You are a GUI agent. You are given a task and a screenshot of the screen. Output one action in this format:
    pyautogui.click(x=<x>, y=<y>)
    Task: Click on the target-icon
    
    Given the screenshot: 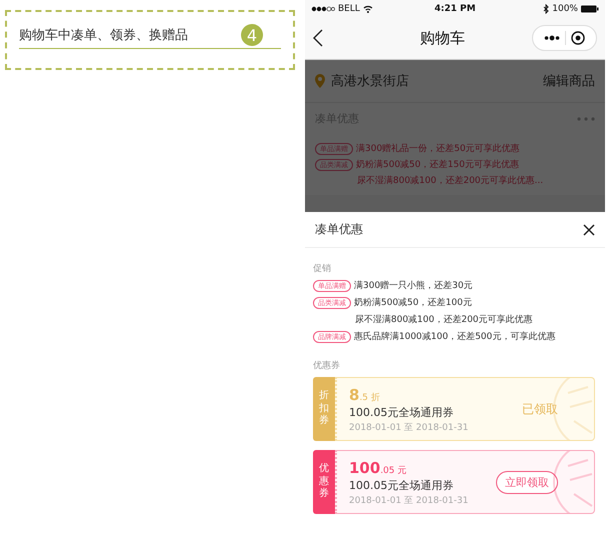 What is the action you would take?
    pyautogui.click(x=578, y=38)
    